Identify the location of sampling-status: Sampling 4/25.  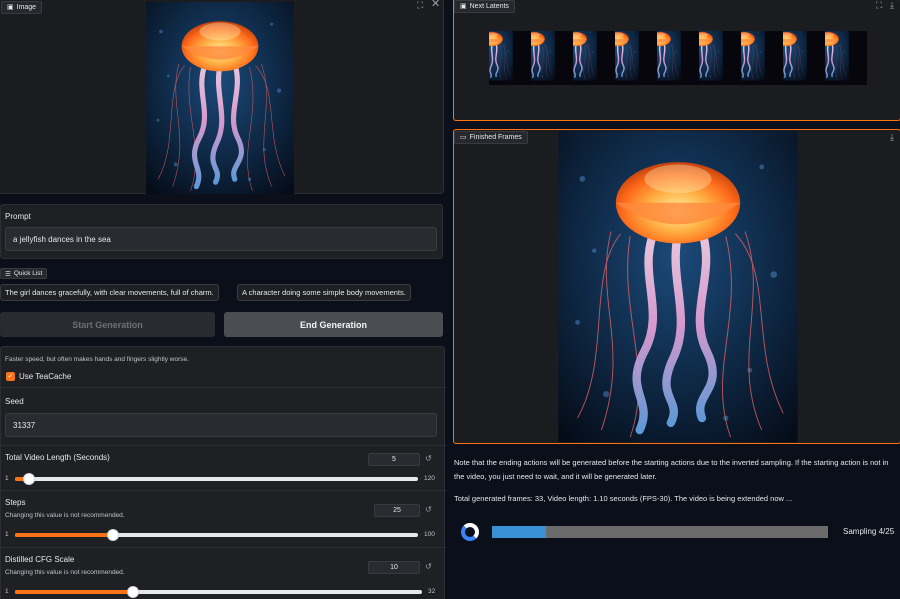
(869, 531).